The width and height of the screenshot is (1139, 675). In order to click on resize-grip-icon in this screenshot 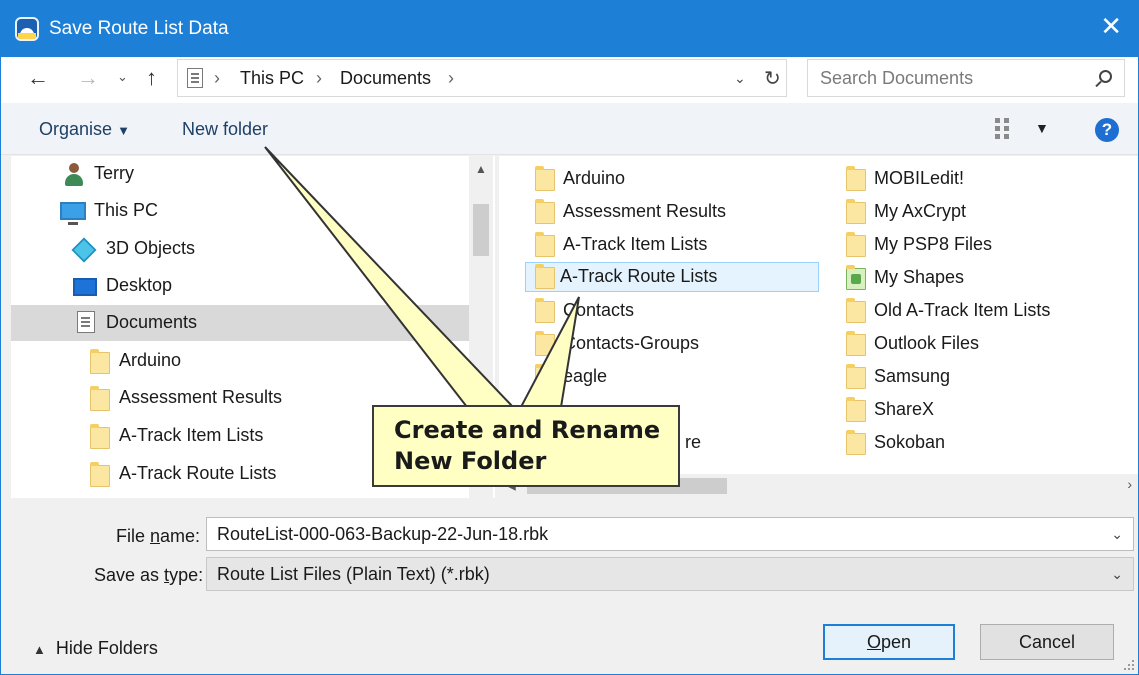, I will do `click(1129, 665)`.